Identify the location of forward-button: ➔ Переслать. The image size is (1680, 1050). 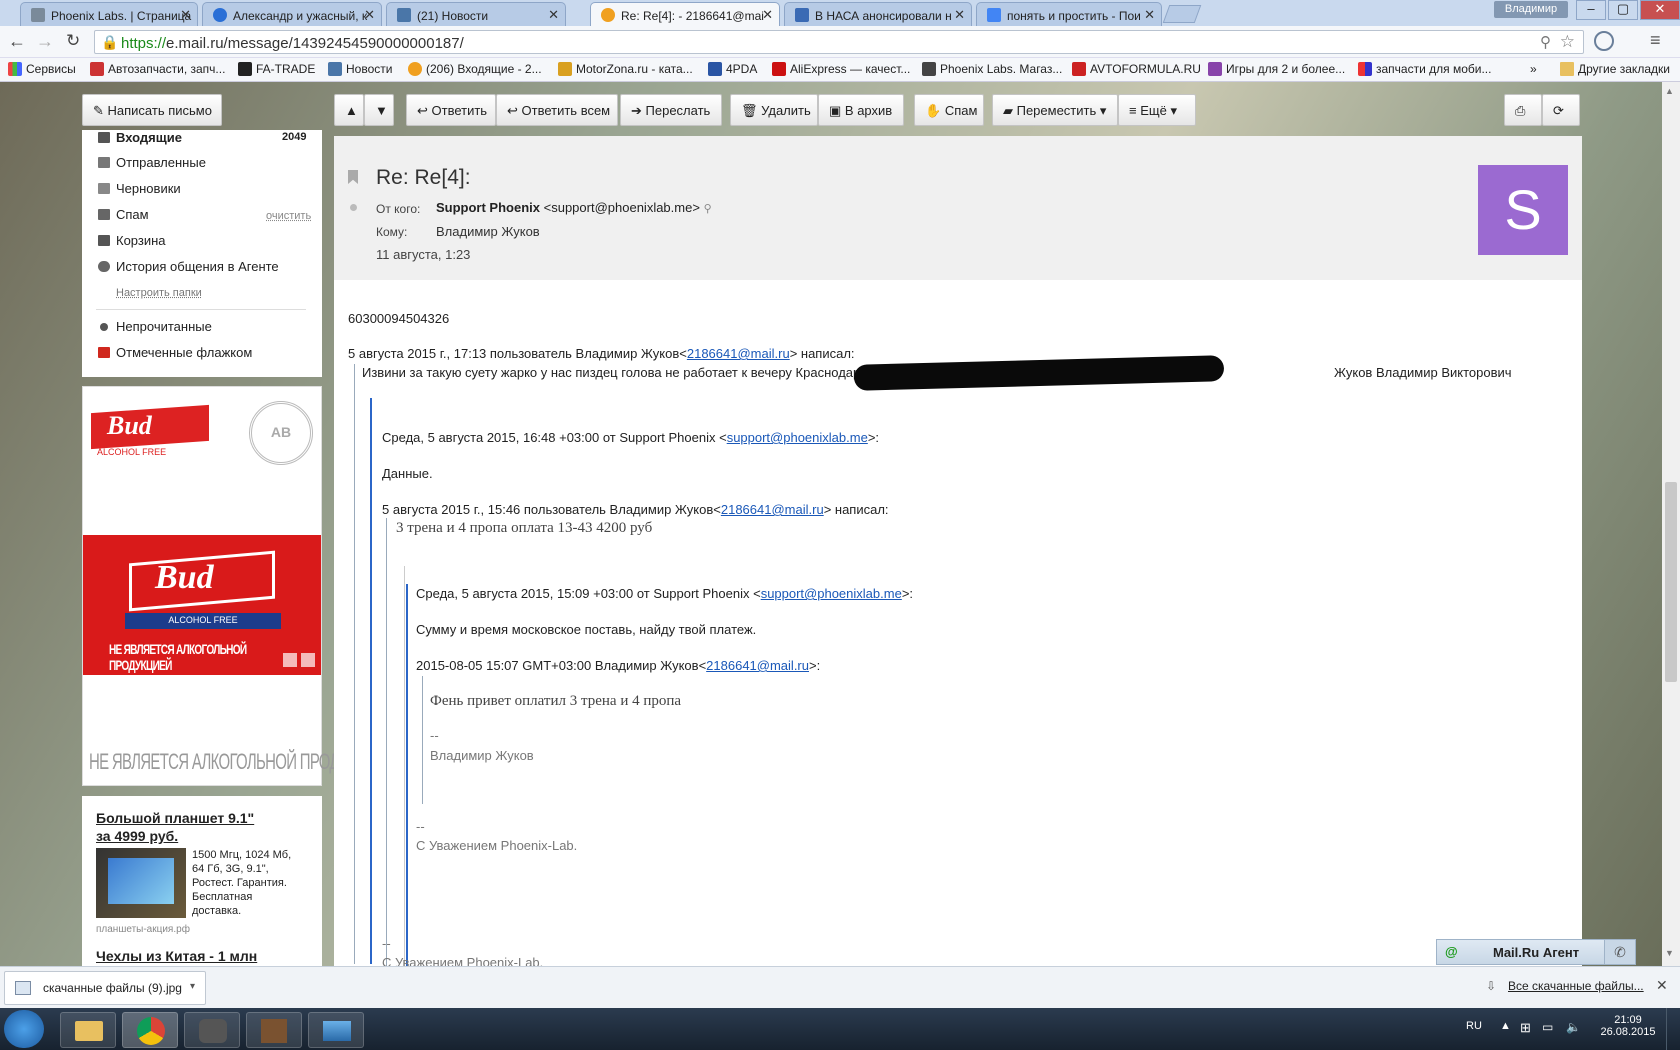
(671, 110).